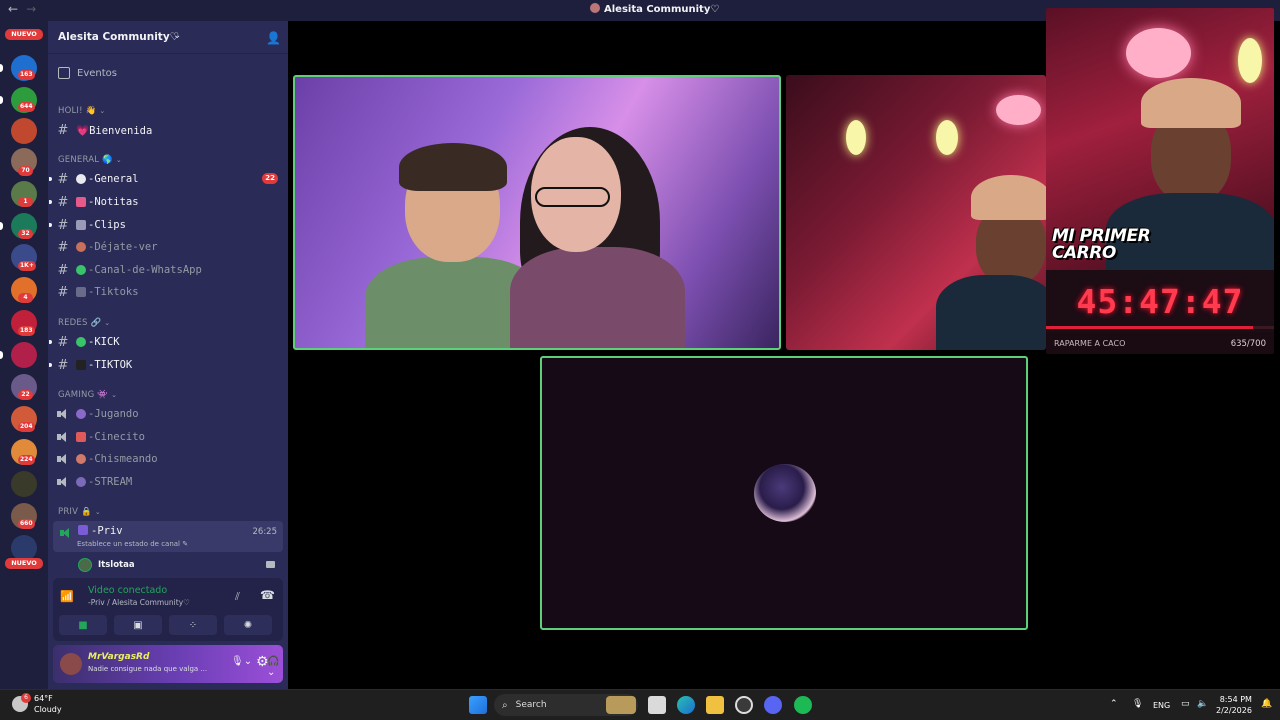 This screenshot has height=720, width=1280. What do you see at coordinates (139, 602) in the screenshot?
I see `voice-status-subtitle: -Priv / Alesita Community♡` at bounding box center [139, 602].